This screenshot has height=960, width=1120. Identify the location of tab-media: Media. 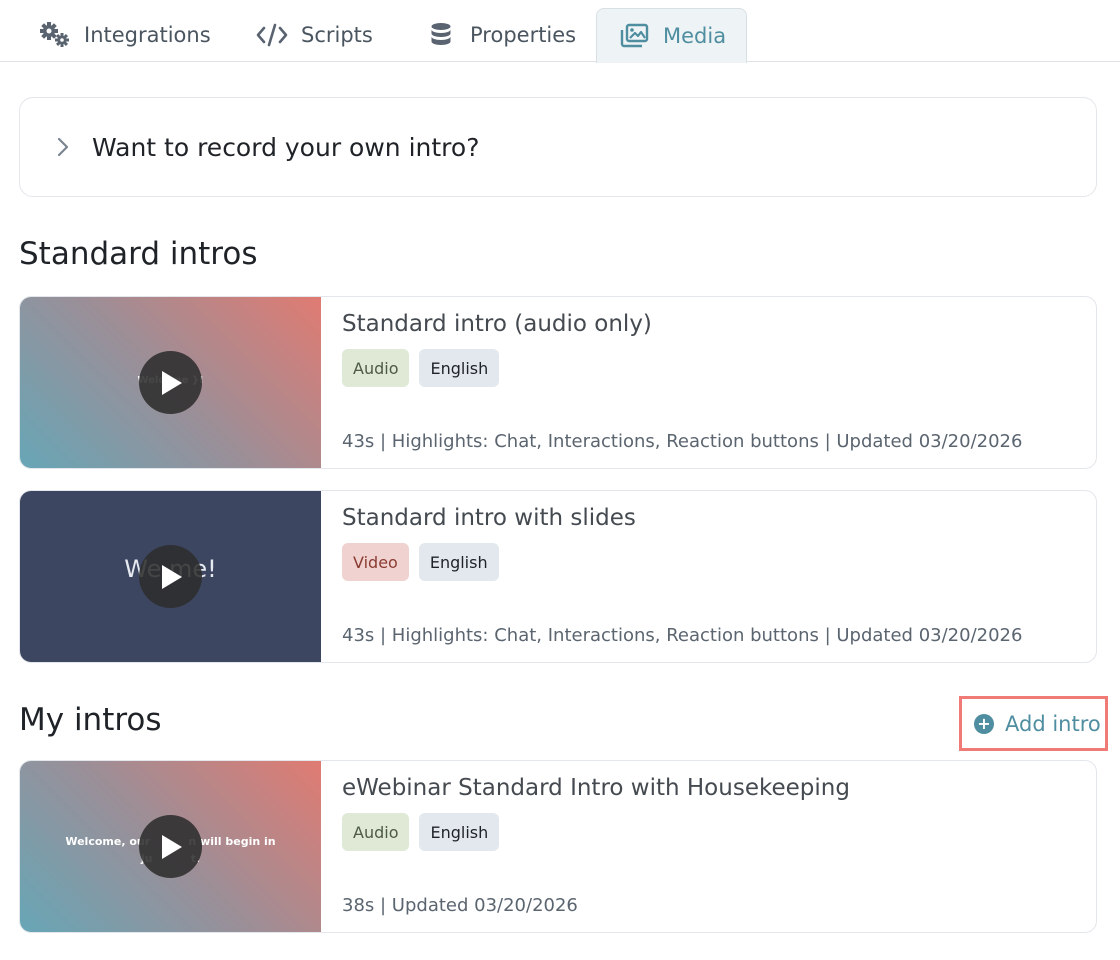
(672, 35).